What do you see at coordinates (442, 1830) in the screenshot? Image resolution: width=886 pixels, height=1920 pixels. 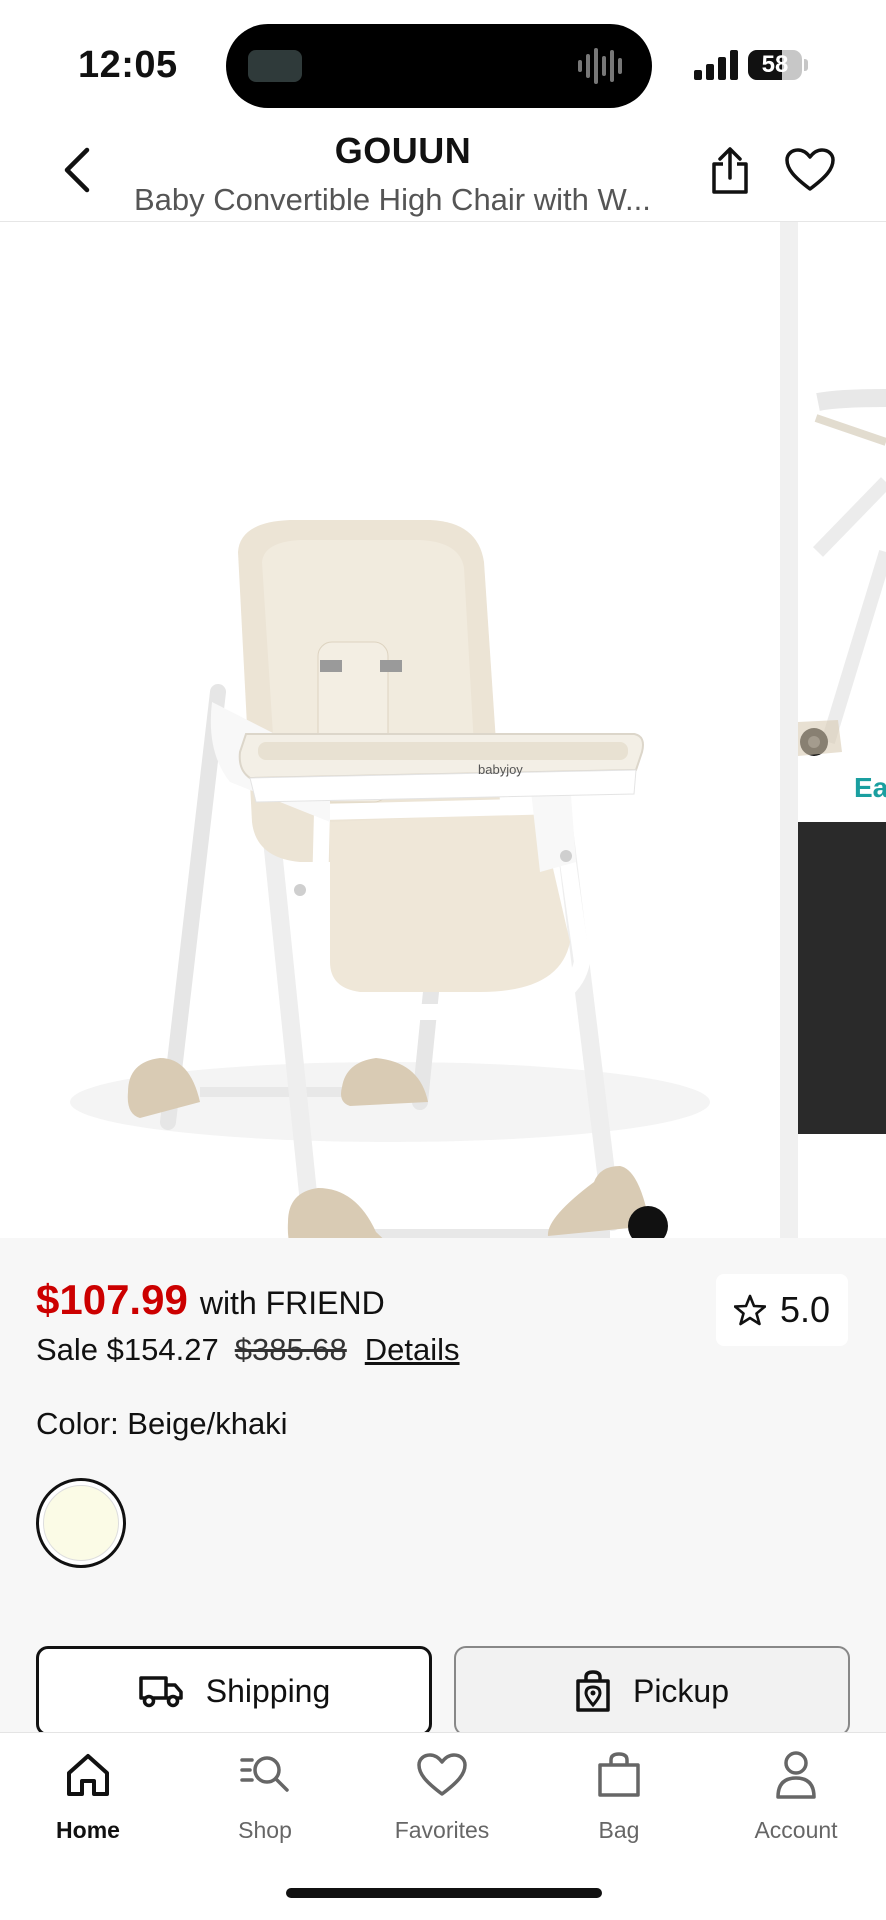 I see `tab-favorites-label: Favorites` at bounding box center [442, 1830].